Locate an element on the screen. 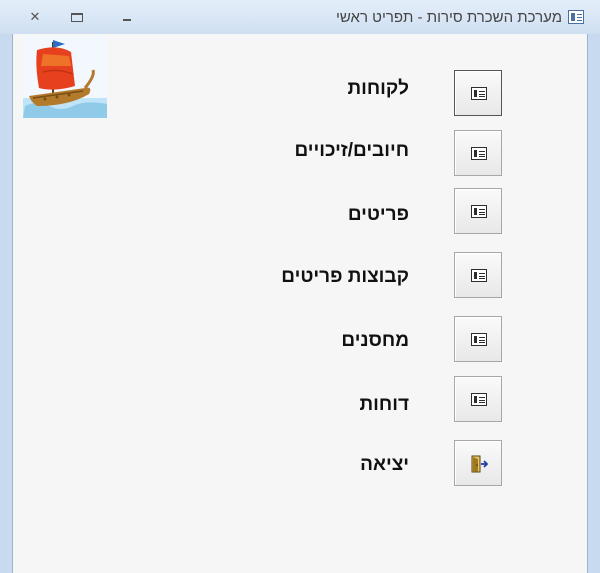  warehouses-button is located at coordinates (478, 339).